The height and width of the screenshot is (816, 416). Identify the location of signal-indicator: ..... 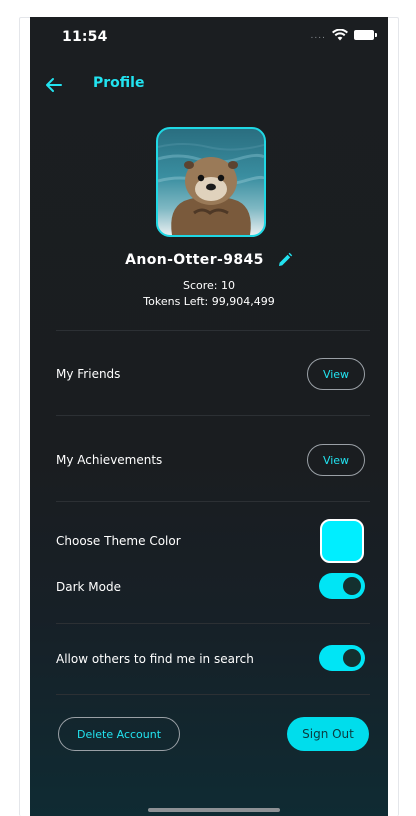
(318, 36).